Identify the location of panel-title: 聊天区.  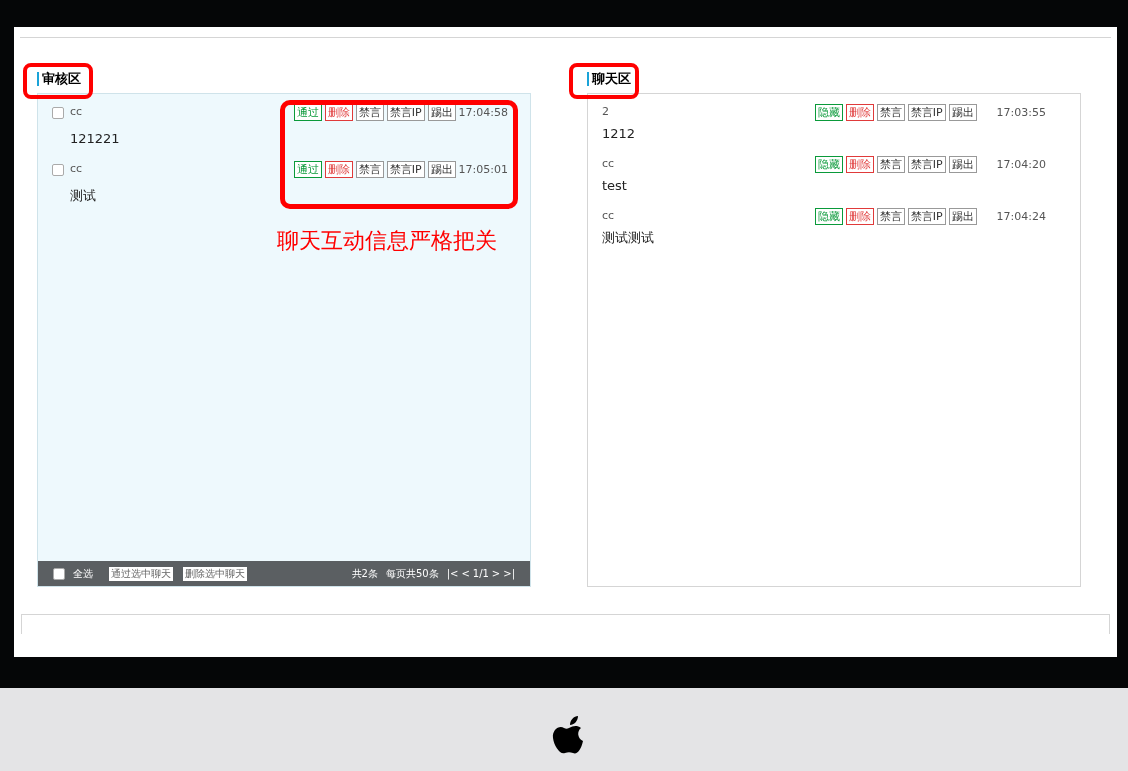
(611, 79).